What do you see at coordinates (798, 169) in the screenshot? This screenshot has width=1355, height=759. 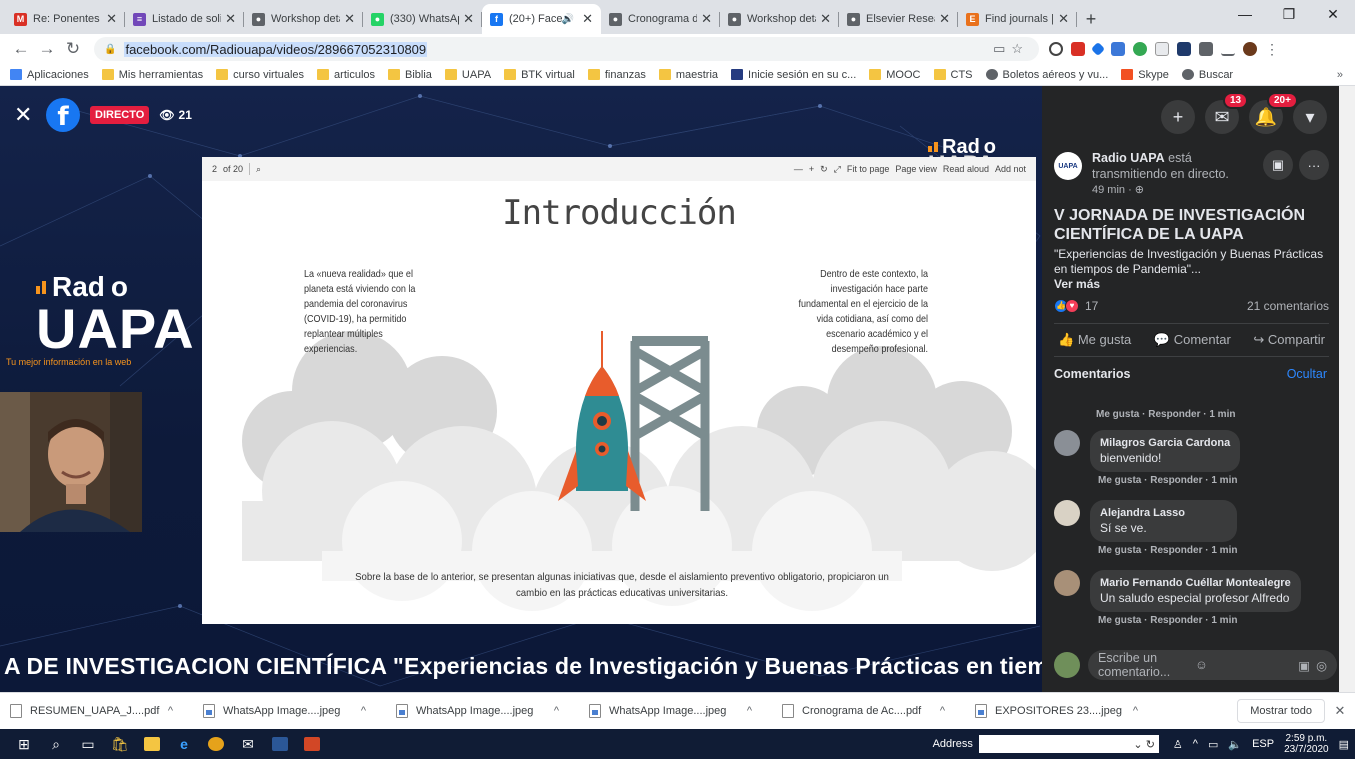 I see `pdf-zoom-out-icon: —` at bounding box center [798, 169].